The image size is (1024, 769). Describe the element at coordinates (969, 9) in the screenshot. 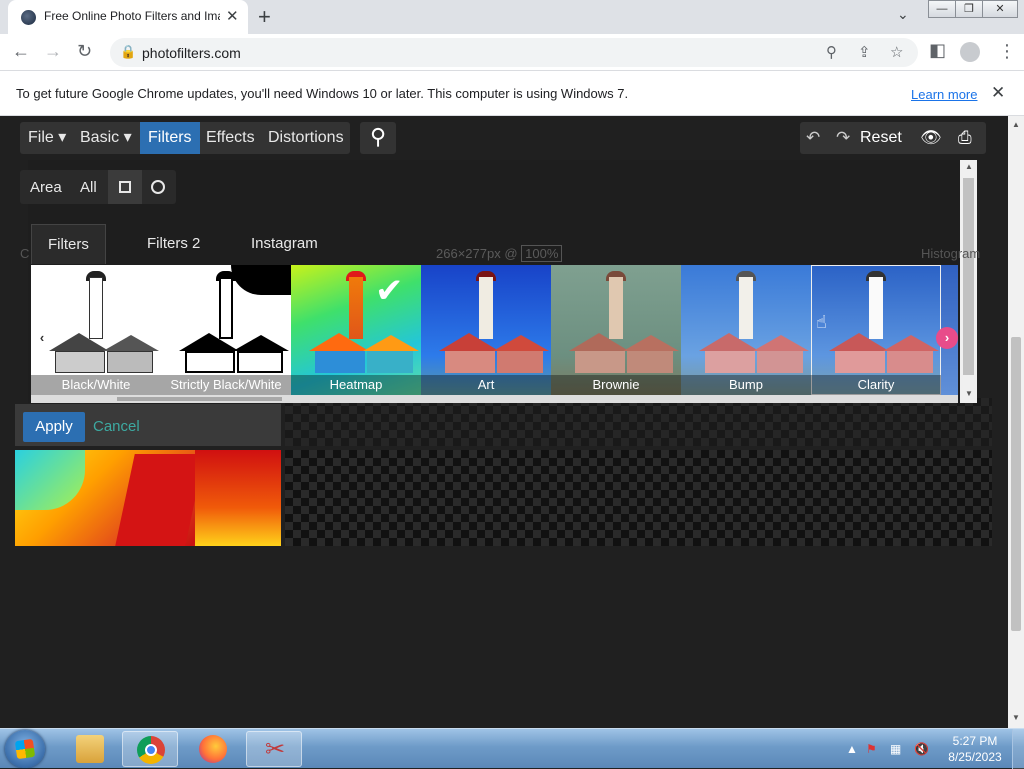

I see `restore-button: ❐` at that location.